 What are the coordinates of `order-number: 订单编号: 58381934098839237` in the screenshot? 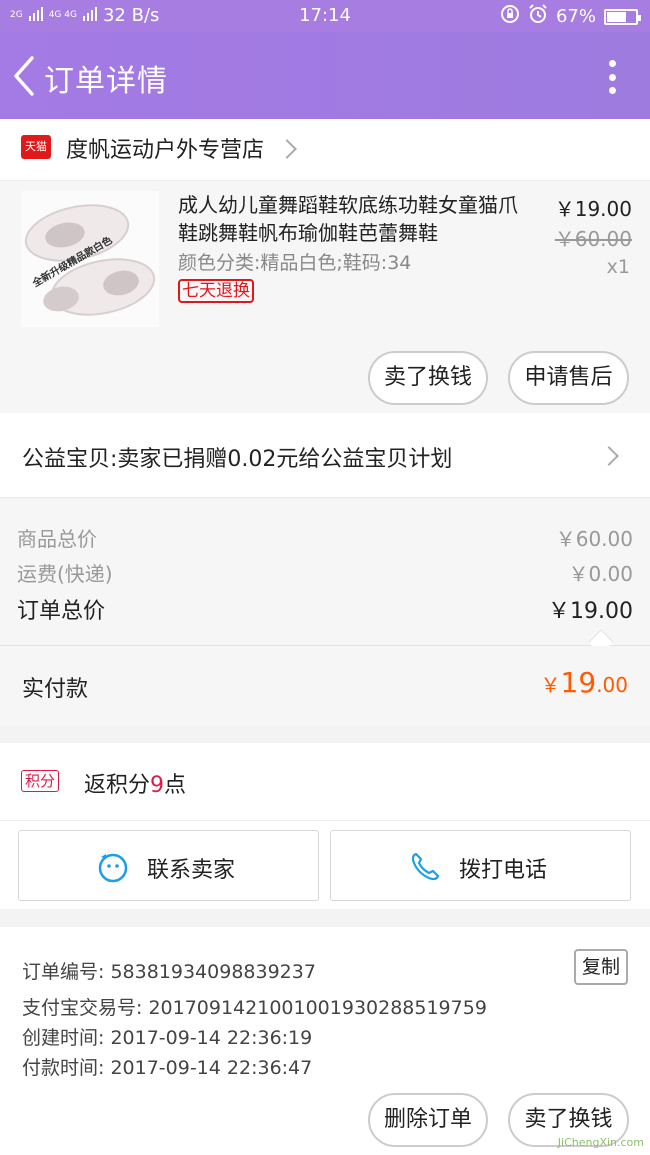 It's located at (169, 972).